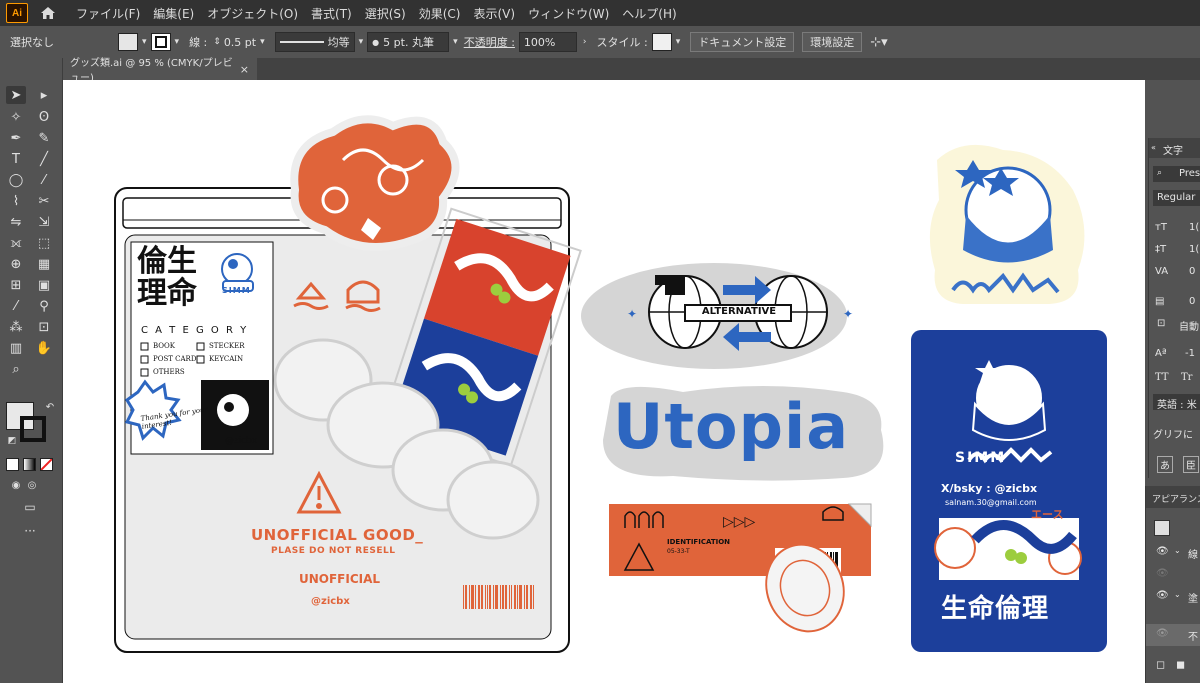  I want to click on new-fill-icon: ◼, so click(1180, 664).